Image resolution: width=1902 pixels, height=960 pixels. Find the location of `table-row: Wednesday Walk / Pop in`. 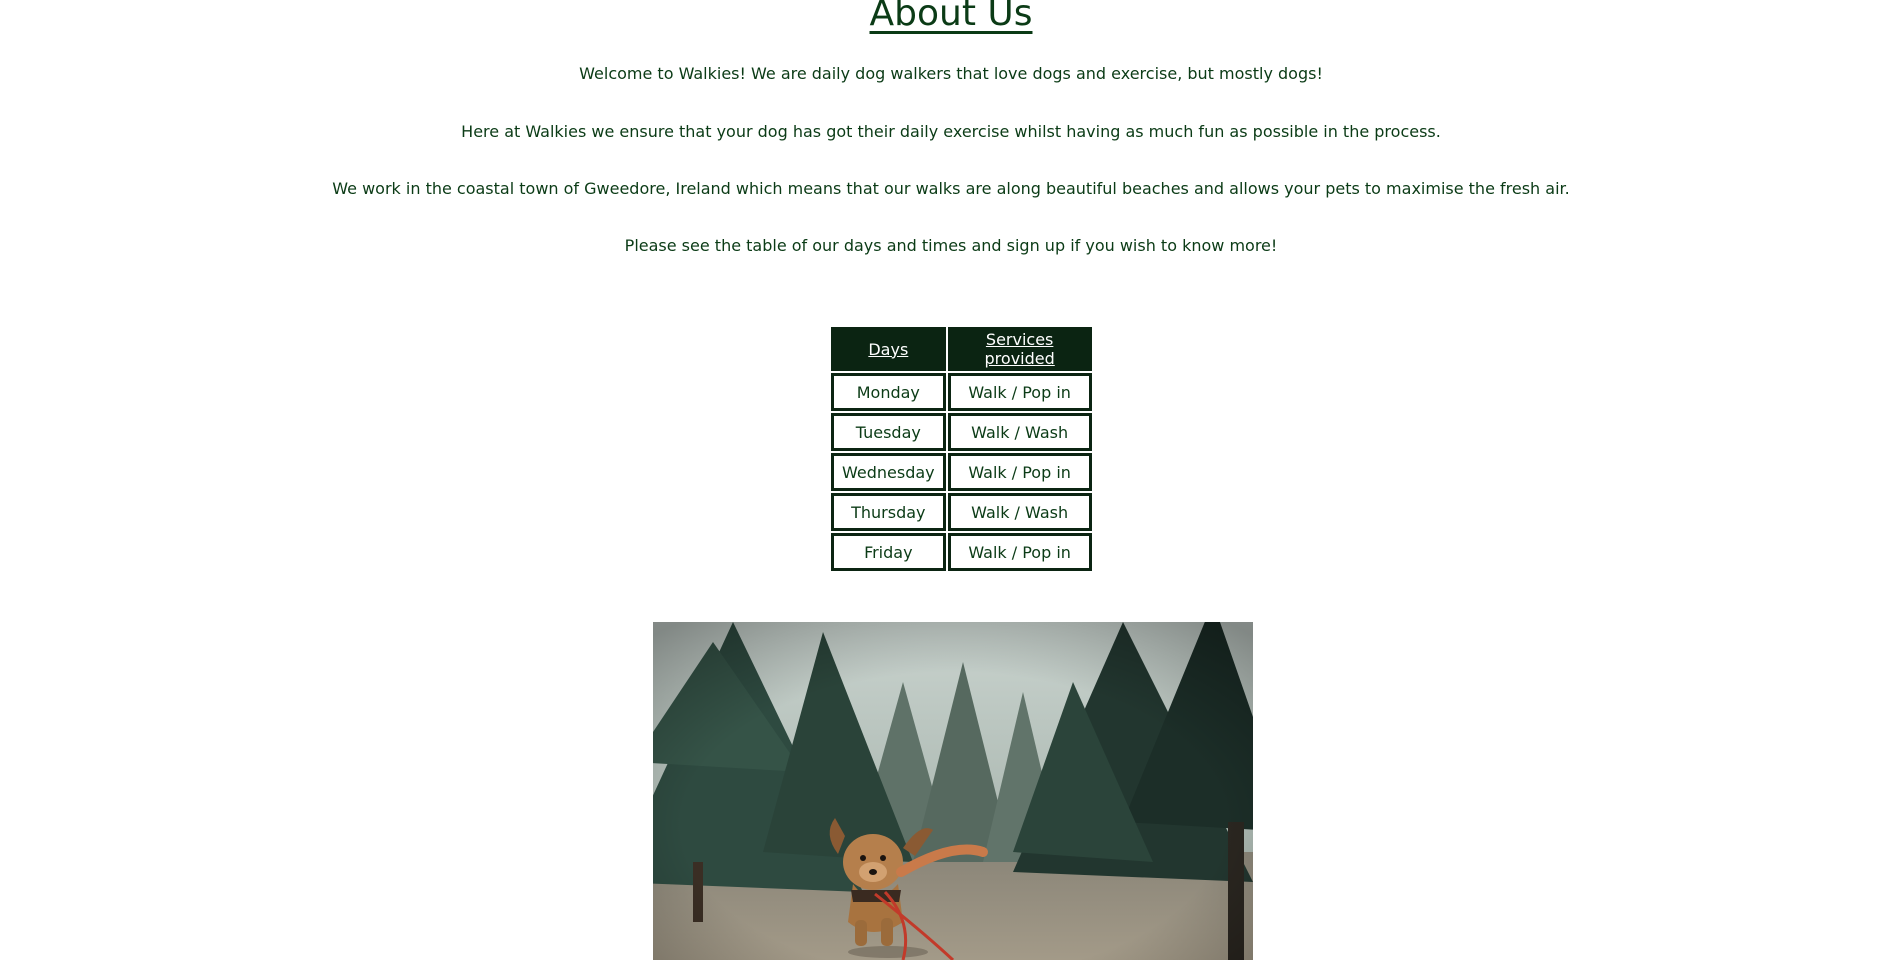

table-row: Wednesday Walk / Pop in is located at coordinates (961, 472).